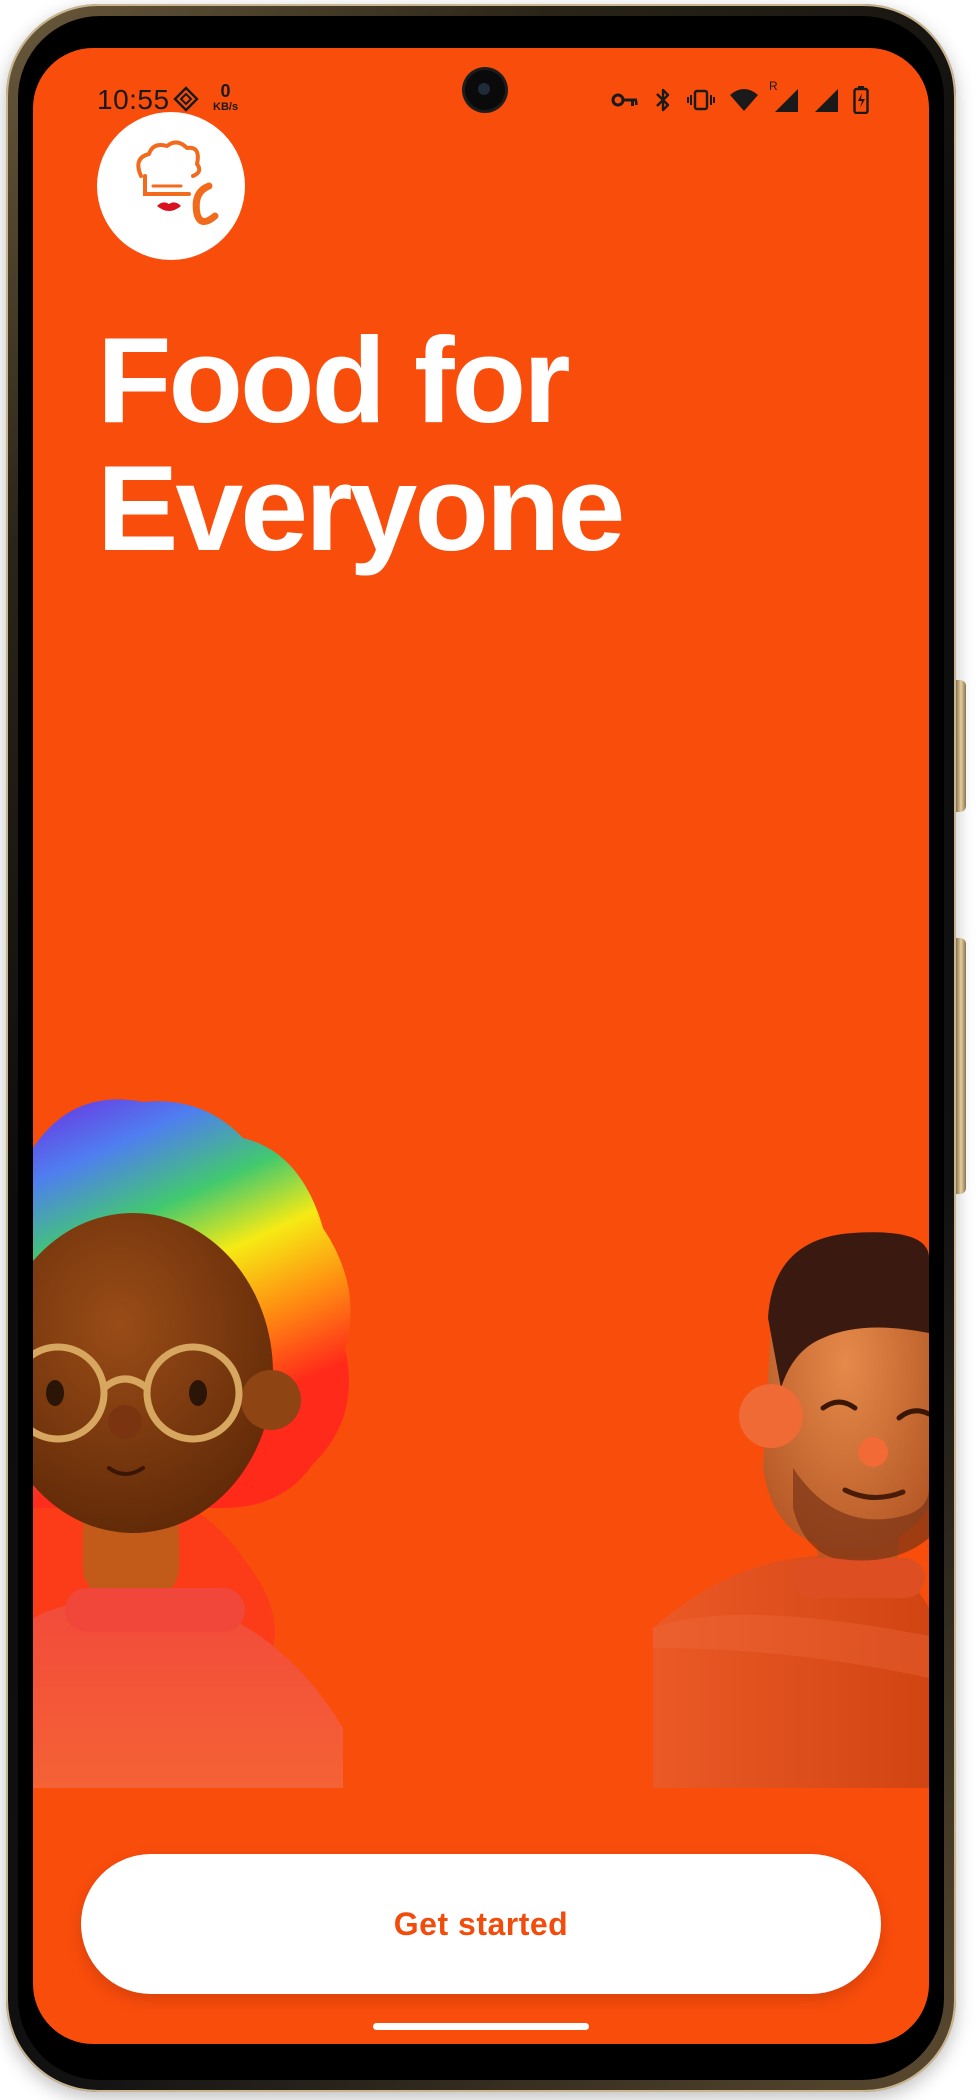 This screenshot has height=2100, width=978. I want to click on wifi-icon, so click(744, 100).